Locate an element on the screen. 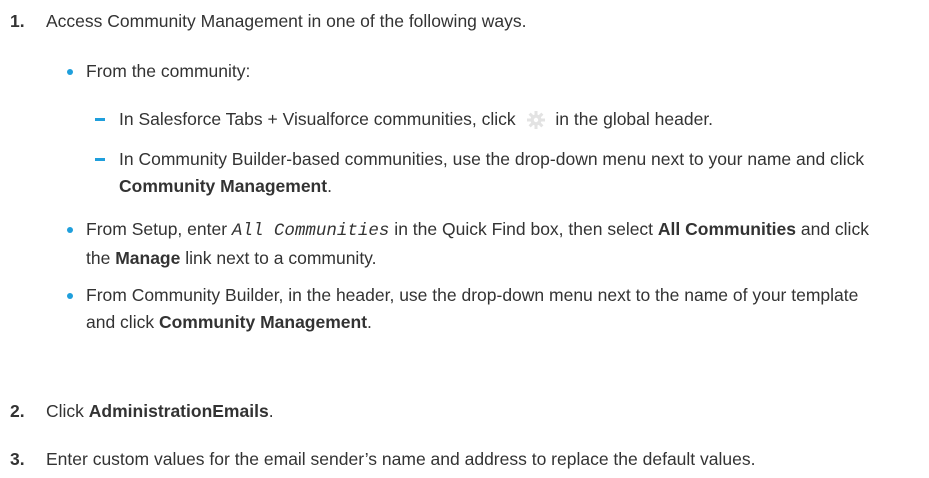 The image size is (929, 478). gear-icon is located at coordinates (536, 120).